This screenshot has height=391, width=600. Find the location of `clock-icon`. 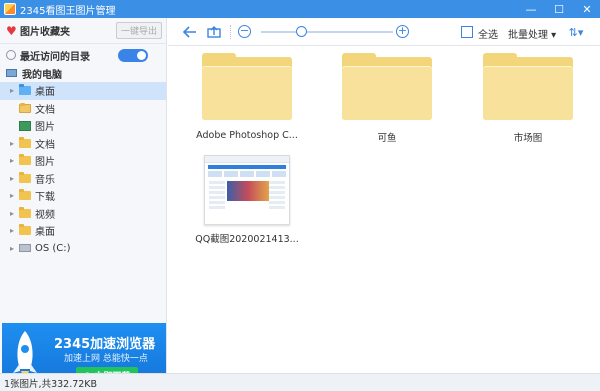

clock-icon is located at coordinates (11, 55).